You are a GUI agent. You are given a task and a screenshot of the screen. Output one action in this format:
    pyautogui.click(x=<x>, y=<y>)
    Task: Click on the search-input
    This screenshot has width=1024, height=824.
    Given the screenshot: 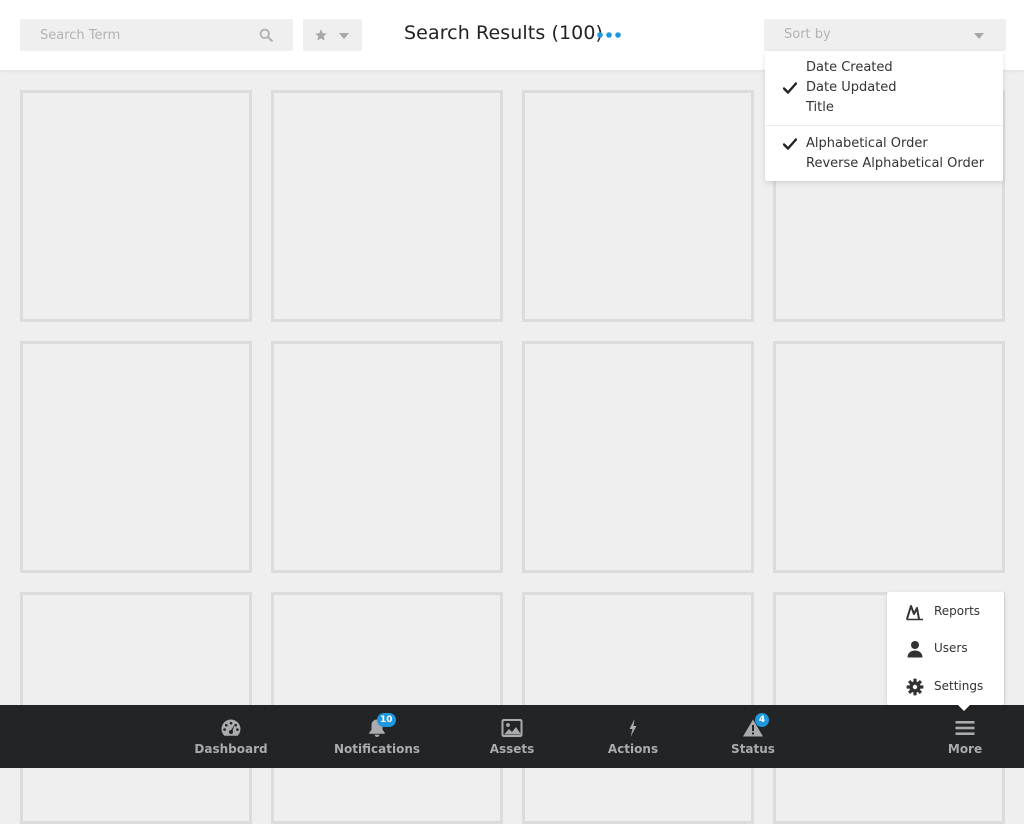 What is the action you would take?
    pyautogui.click(x=145, y=35)
    